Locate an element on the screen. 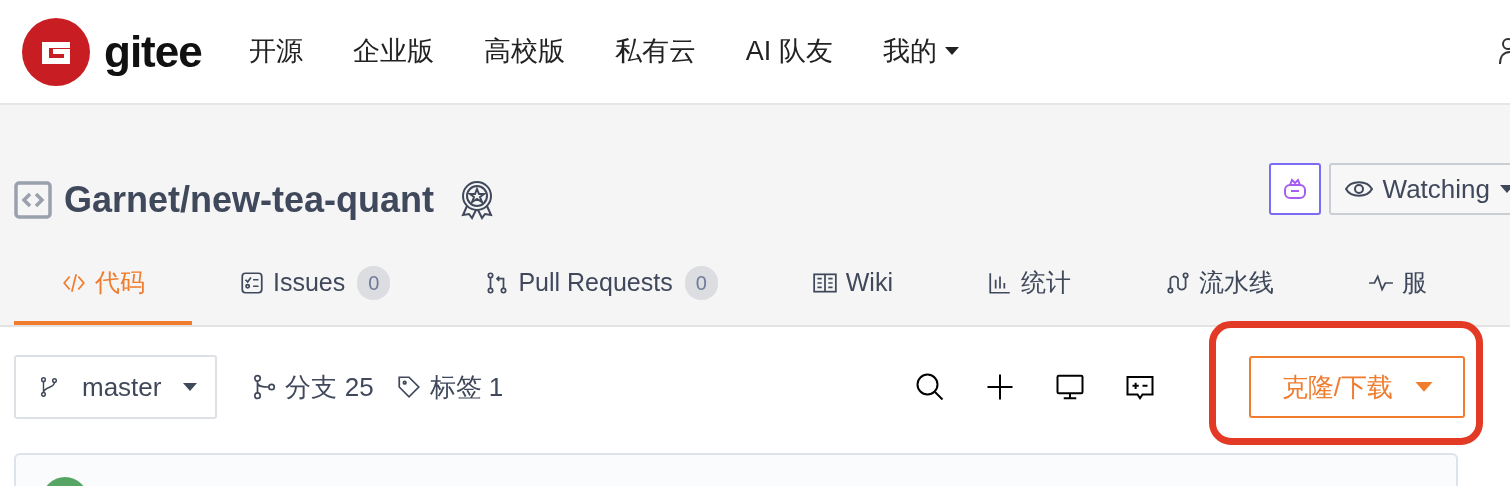 The height and width of the screenshot is (486, 1510). user-icon is located at coordinates (1504, 51).